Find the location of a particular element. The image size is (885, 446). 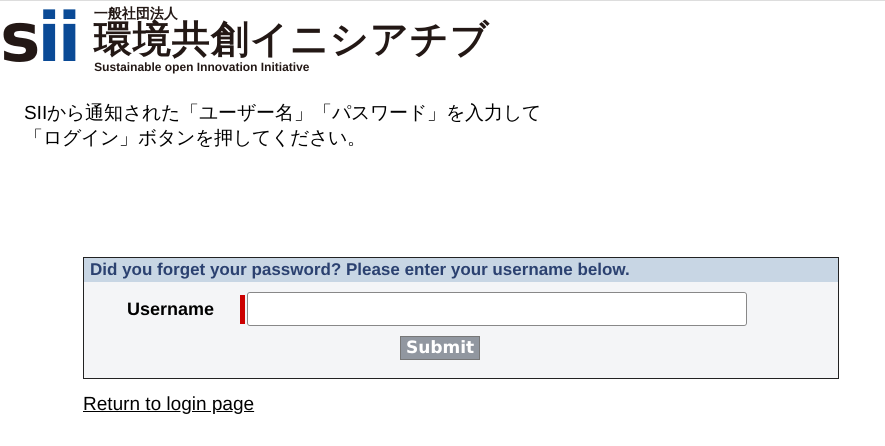

instruction-text: 「ログイン」ボタンを押してください。 is located at coordinates (195, 139).